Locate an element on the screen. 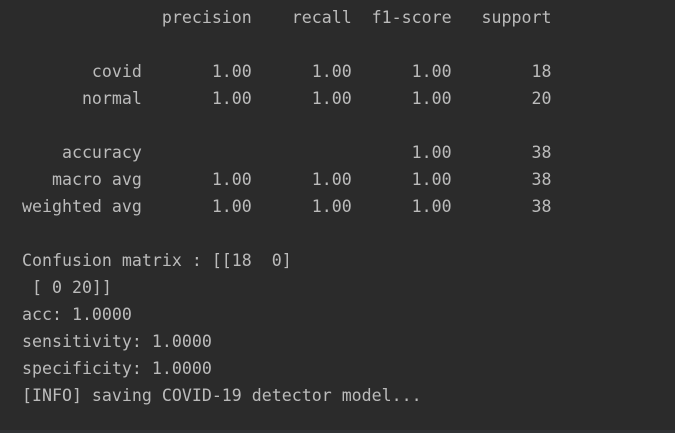 The width and height of the screenshot is (675, 433). metric-accuracy: acc: 1.0000 is located at coordinates (77, 314).